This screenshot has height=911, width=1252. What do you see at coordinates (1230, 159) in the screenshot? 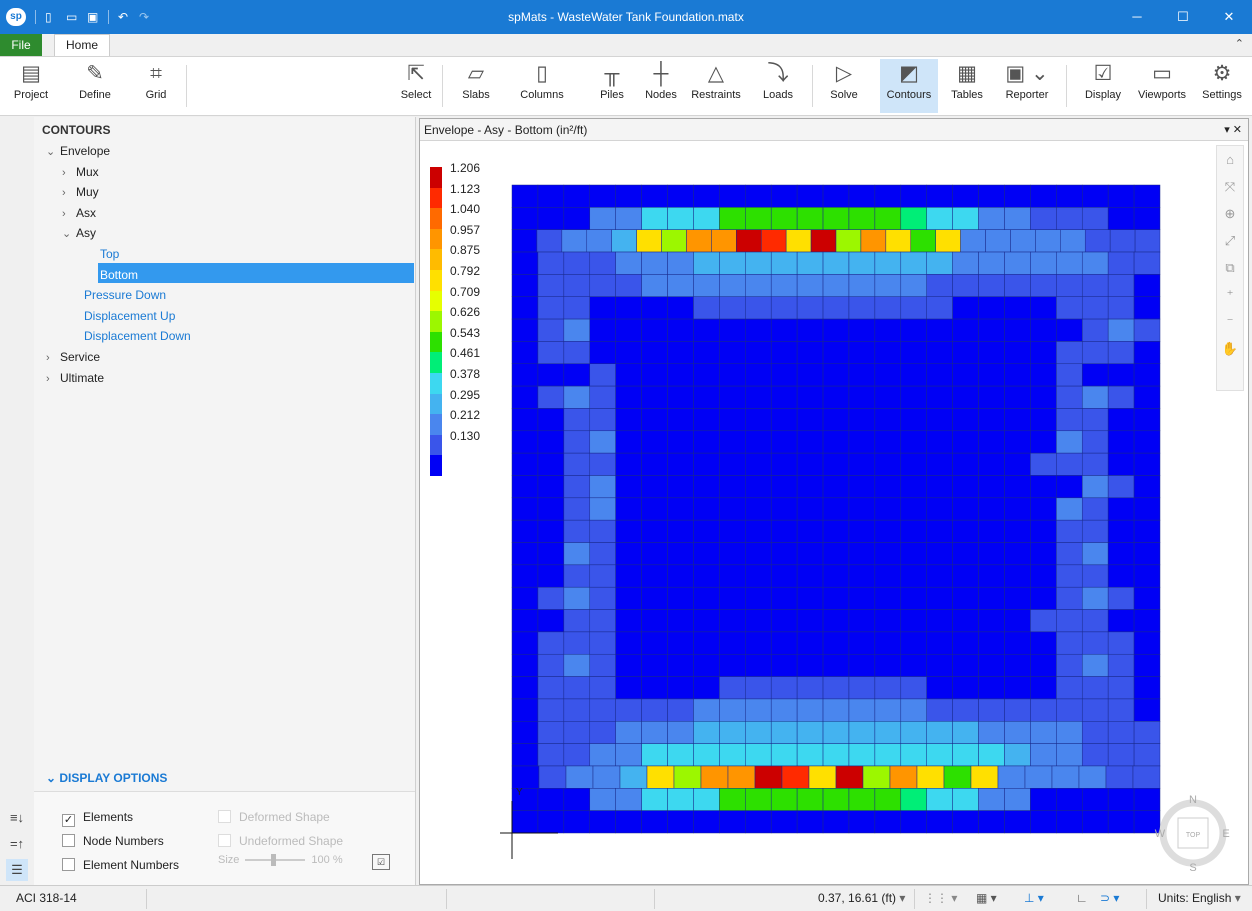
I see `home-icon: ⌂` at bounding box center [1230, 159].